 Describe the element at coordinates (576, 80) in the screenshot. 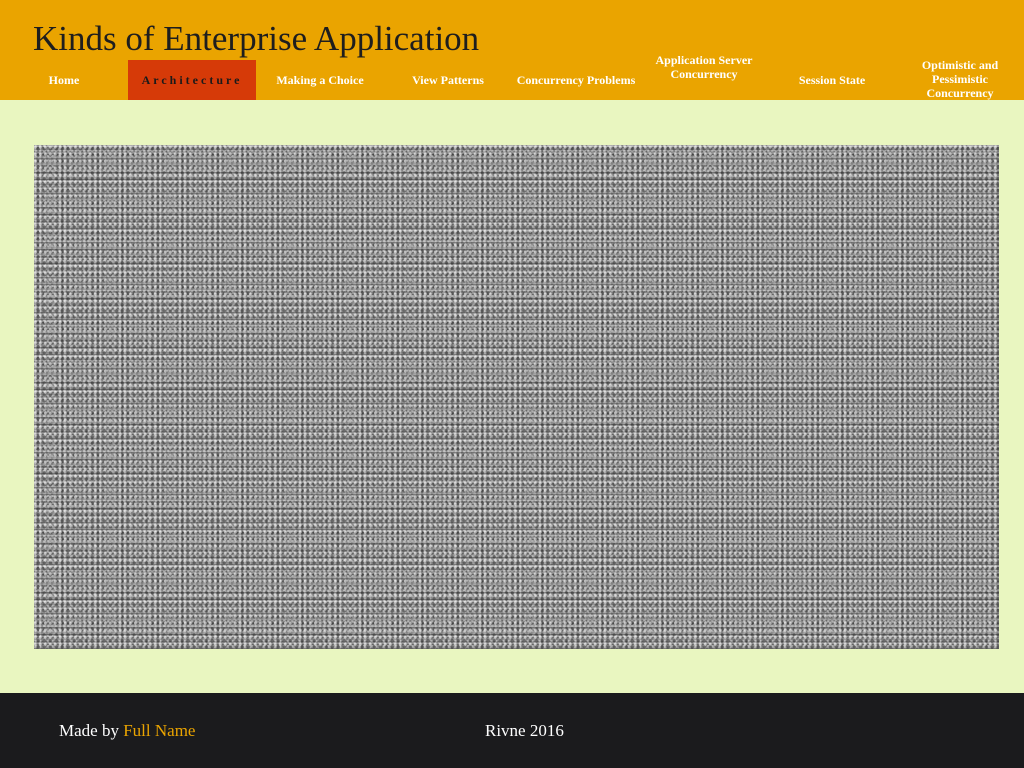

I see `nav-item-concurrency-problems: Concurrency Problems` at that location.